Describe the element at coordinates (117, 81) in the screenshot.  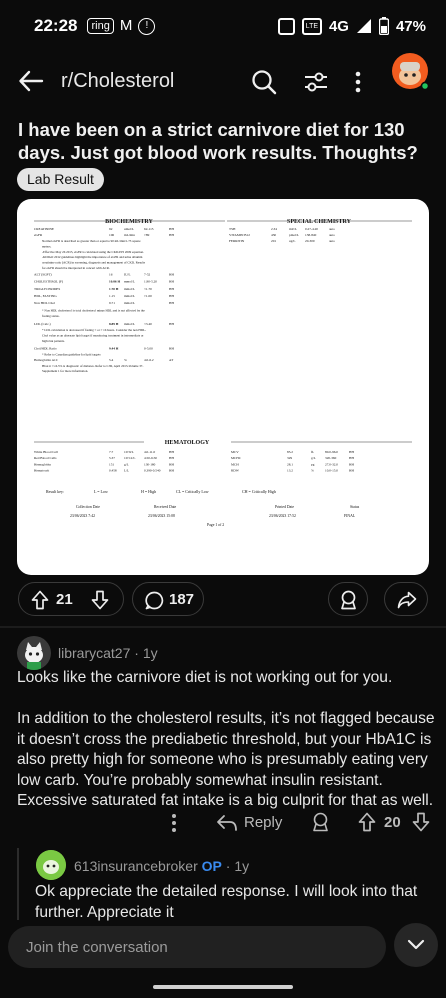
I see `subreddit-name: r/Cholesterol` at that location.